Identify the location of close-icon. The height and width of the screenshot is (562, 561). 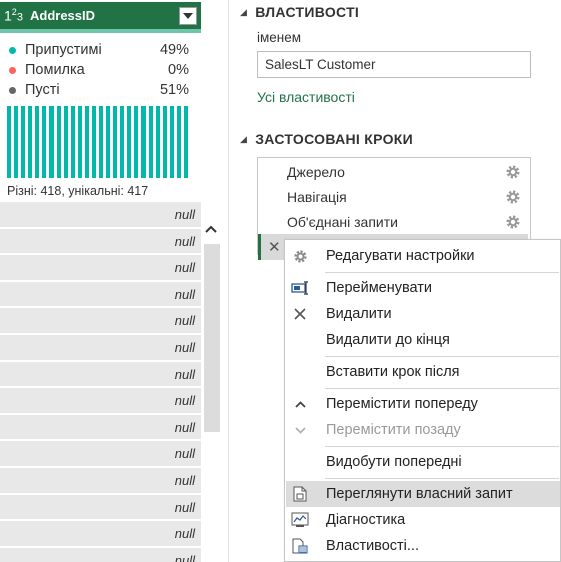
(300, 314).